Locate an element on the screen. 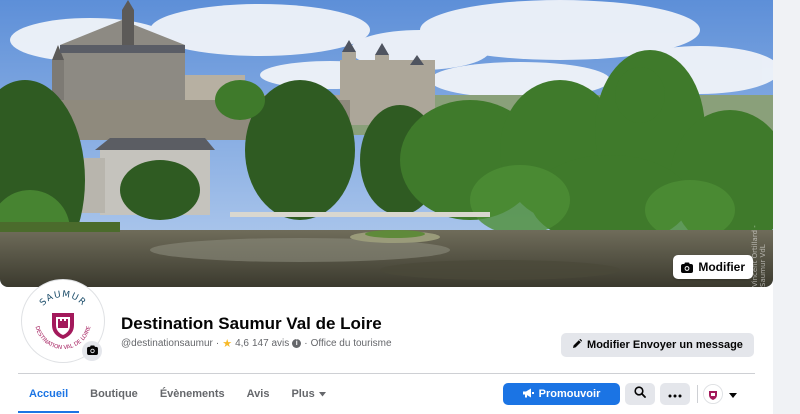 The image size is (800, 414). tab-boutique: Boutique is located at coordinates (114, 394).